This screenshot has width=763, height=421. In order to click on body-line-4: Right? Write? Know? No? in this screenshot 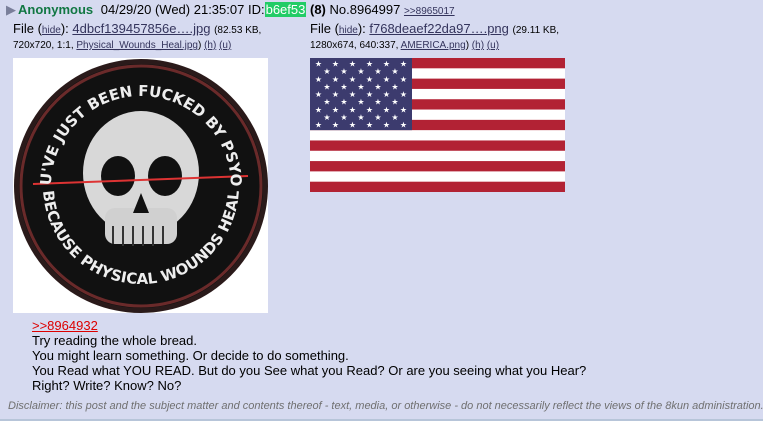, I will do `click(107, 385)`.